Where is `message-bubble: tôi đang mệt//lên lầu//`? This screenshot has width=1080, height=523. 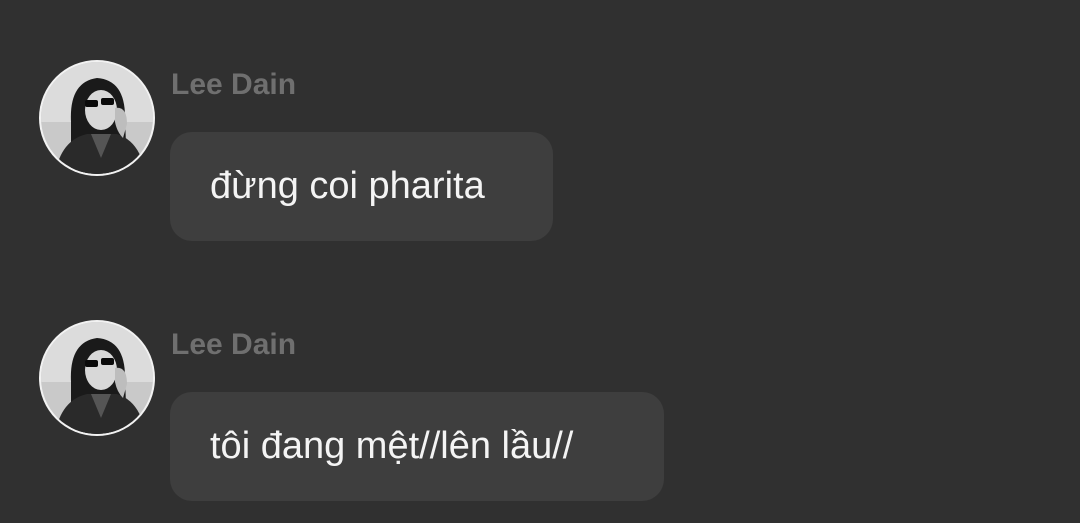 message-bubble: tôi đang mệt//lên lầu// is located at coordinates (417, 446).